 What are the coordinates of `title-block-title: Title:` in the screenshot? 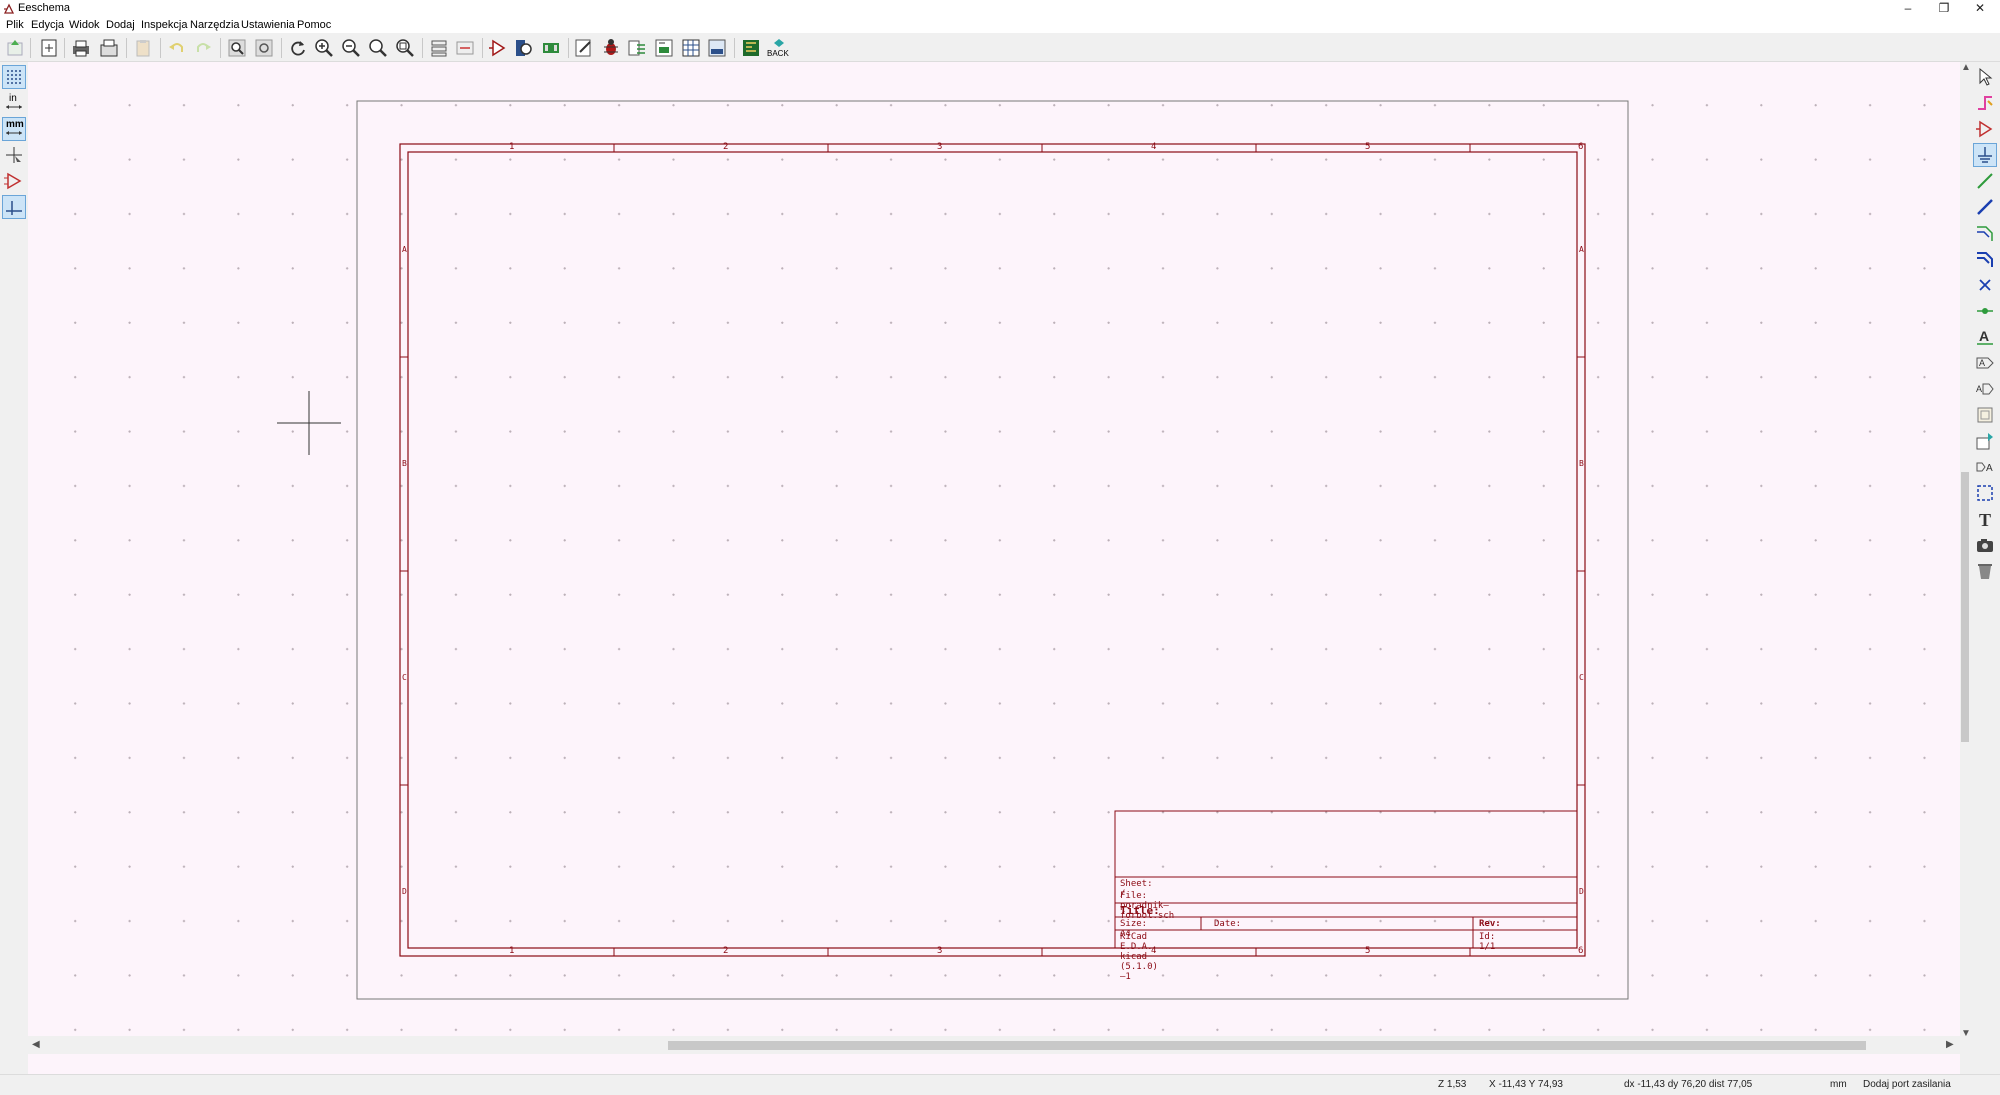 It's located at (1140, 910).